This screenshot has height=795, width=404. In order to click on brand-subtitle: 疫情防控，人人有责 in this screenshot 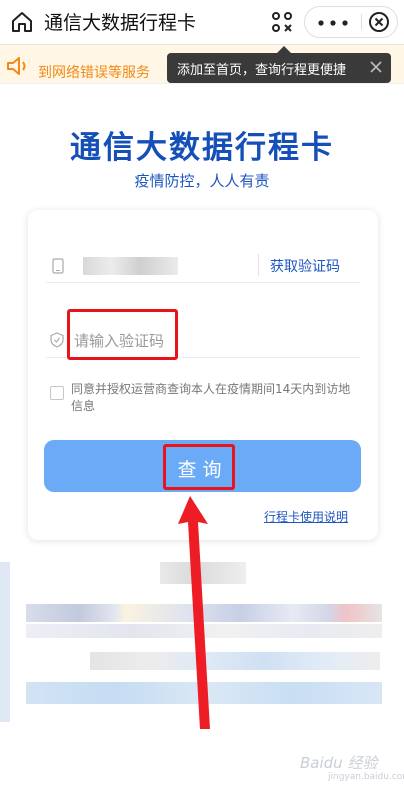, I will do `click(202, 181)`.